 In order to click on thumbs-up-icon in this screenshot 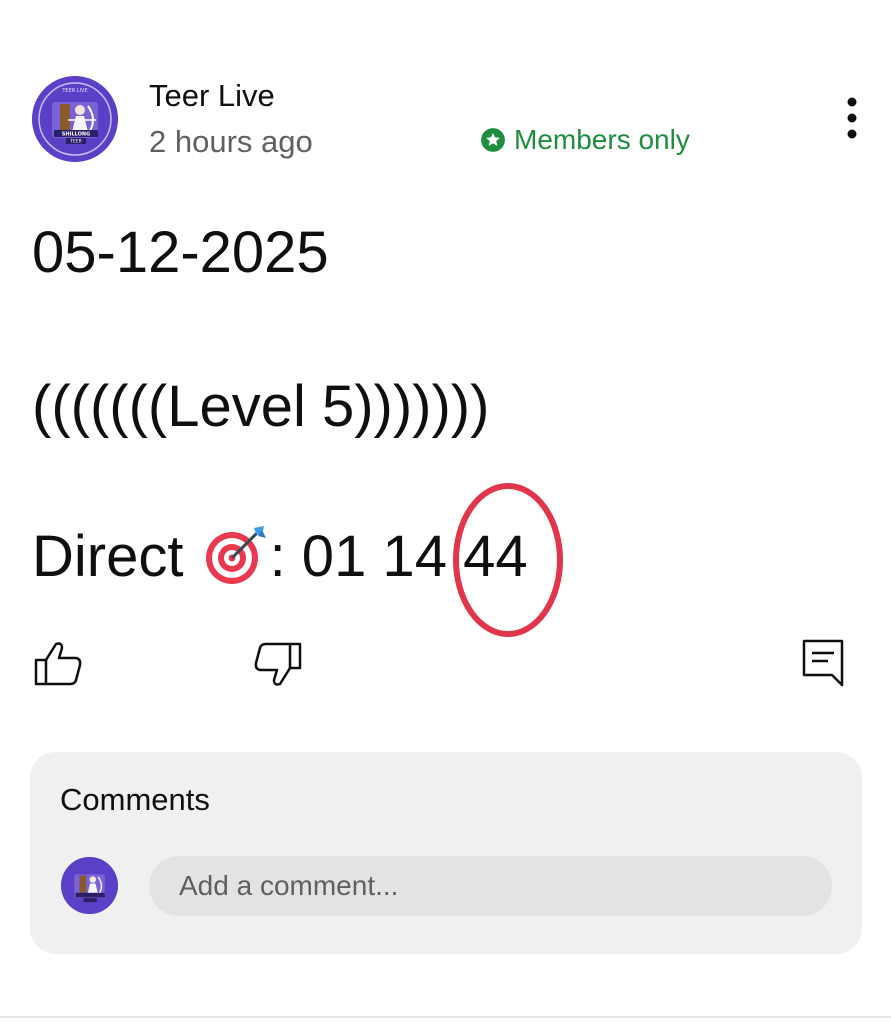, I will do `click(58, 664)`.